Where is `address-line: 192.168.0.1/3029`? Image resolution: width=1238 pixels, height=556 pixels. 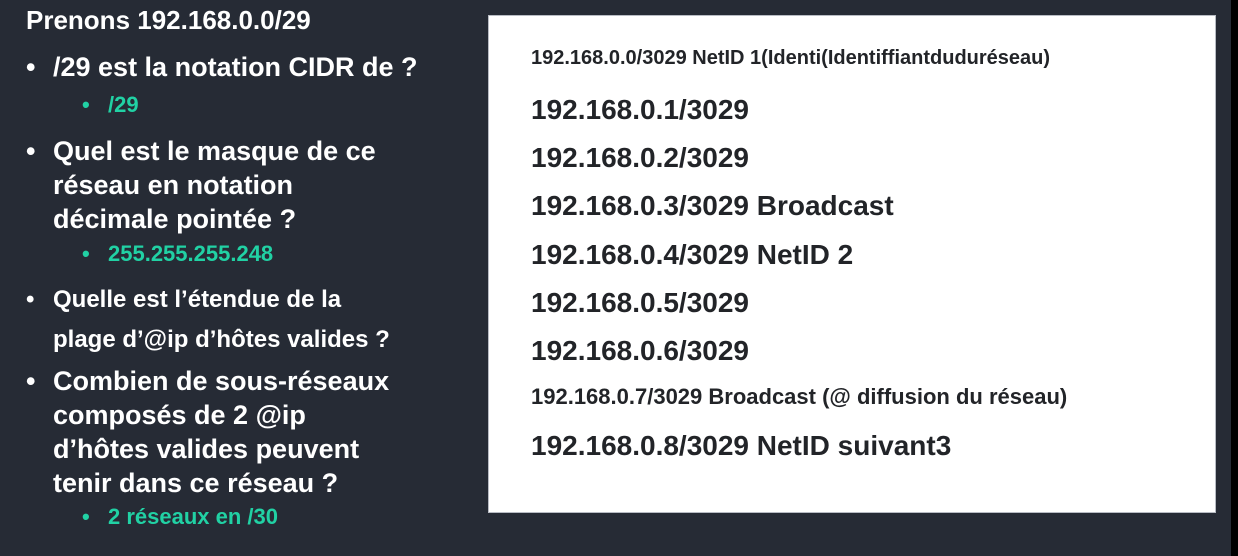 address-line: 192.168.0.1/3029 is located at coordinates (640, 109).